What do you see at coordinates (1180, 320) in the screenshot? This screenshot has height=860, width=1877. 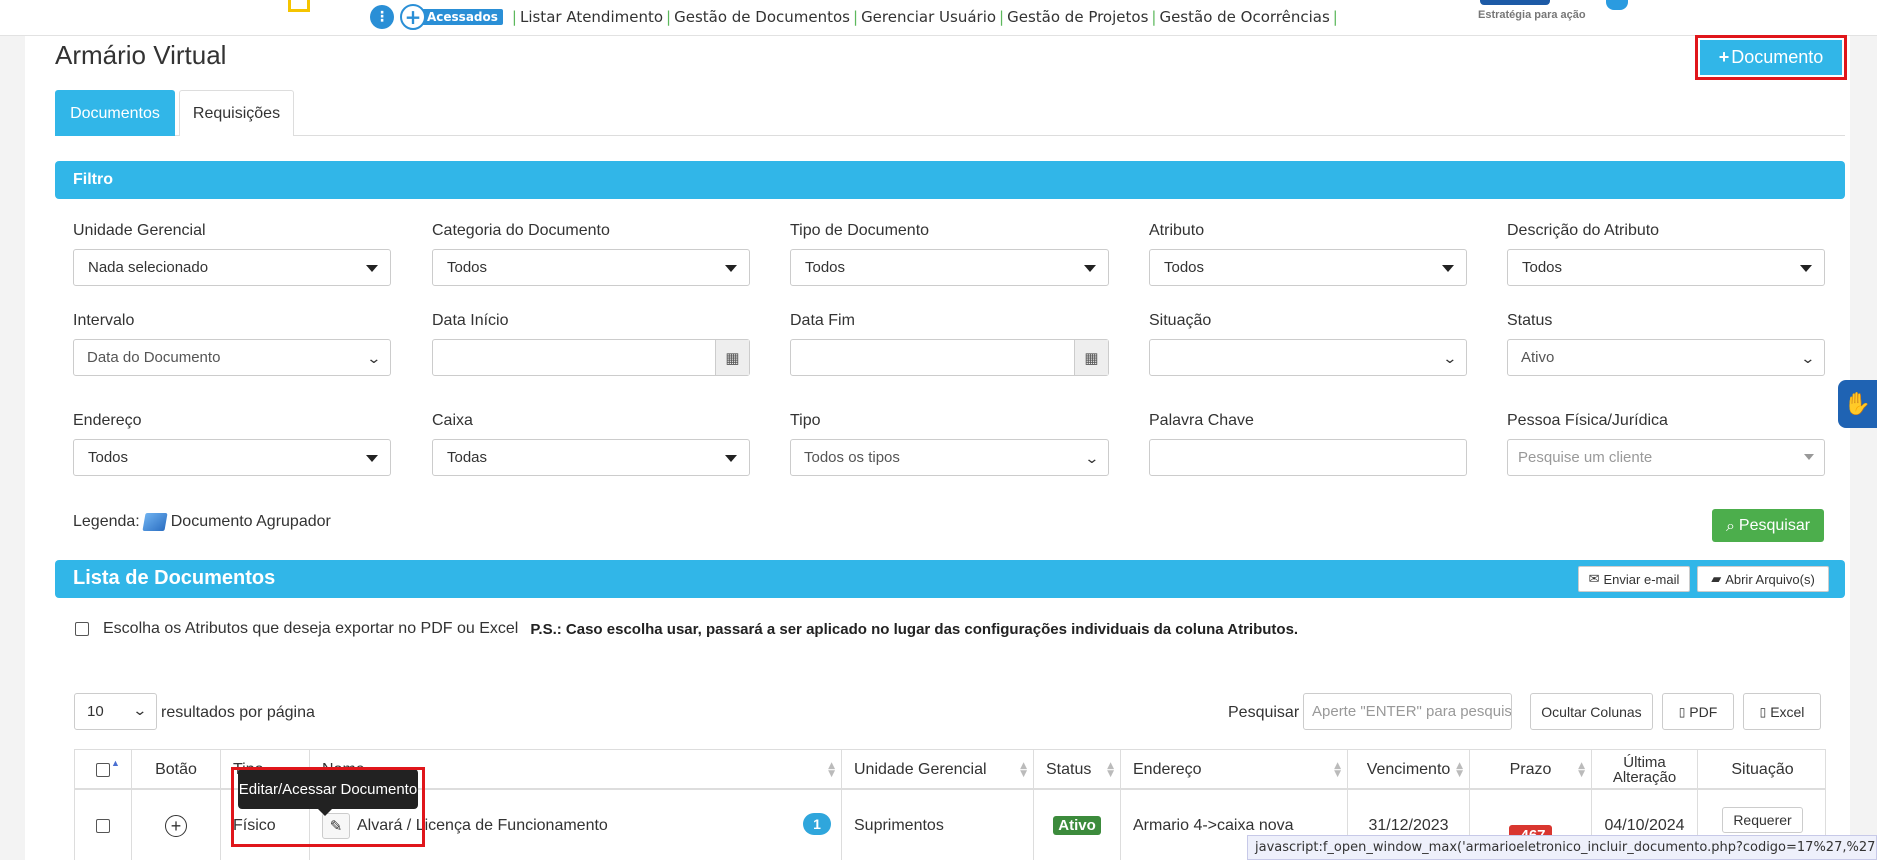 I see `situacao-label: Situação` at bounding box center [1180, 320].